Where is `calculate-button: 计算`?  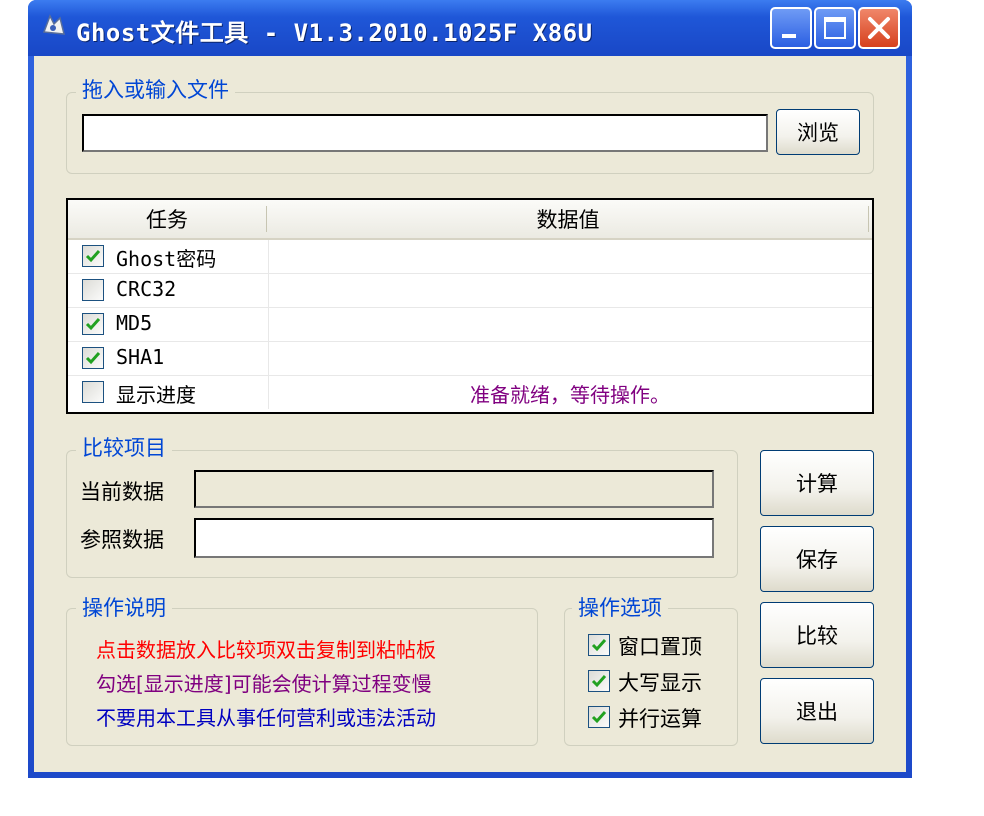
calculate-button: 计算 is located at coordinates (817, 483).